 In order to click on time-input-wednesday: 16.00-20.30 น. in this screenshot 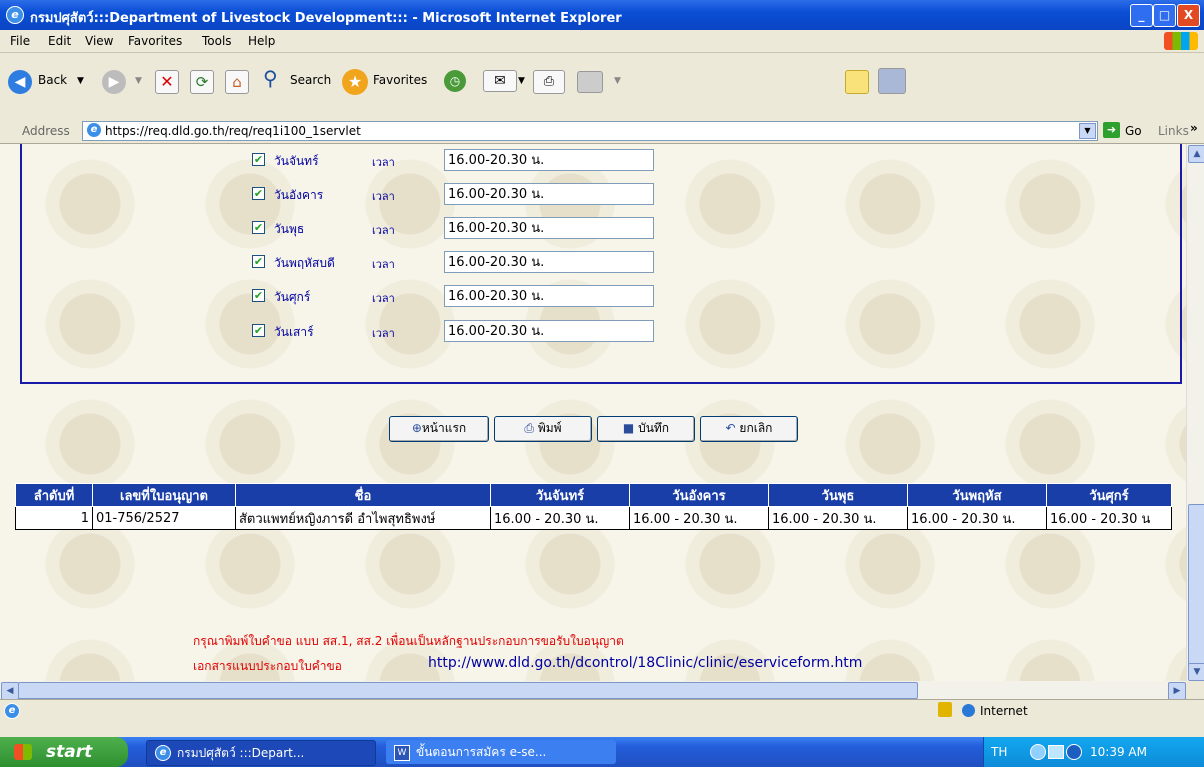, I will do `click(549, 228)`.